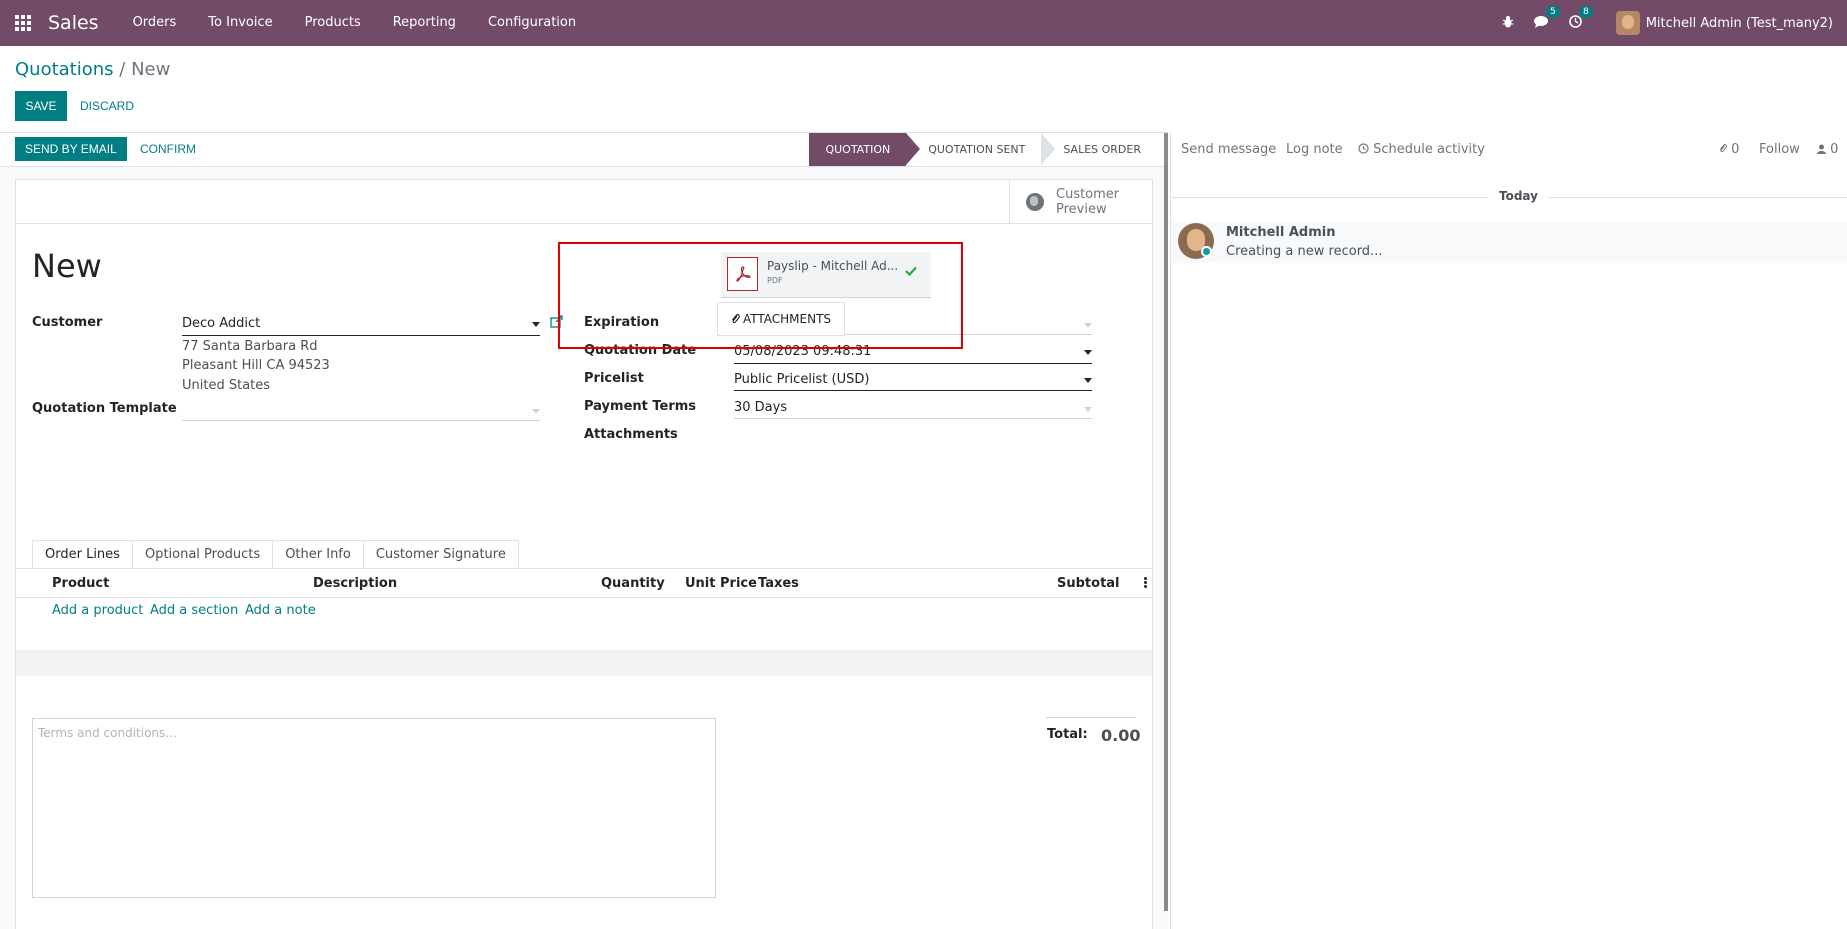 Image resolution: width=1847 pixels, height=929 pixels. I want to click on payment-terms-caret, so click(1088, 409).